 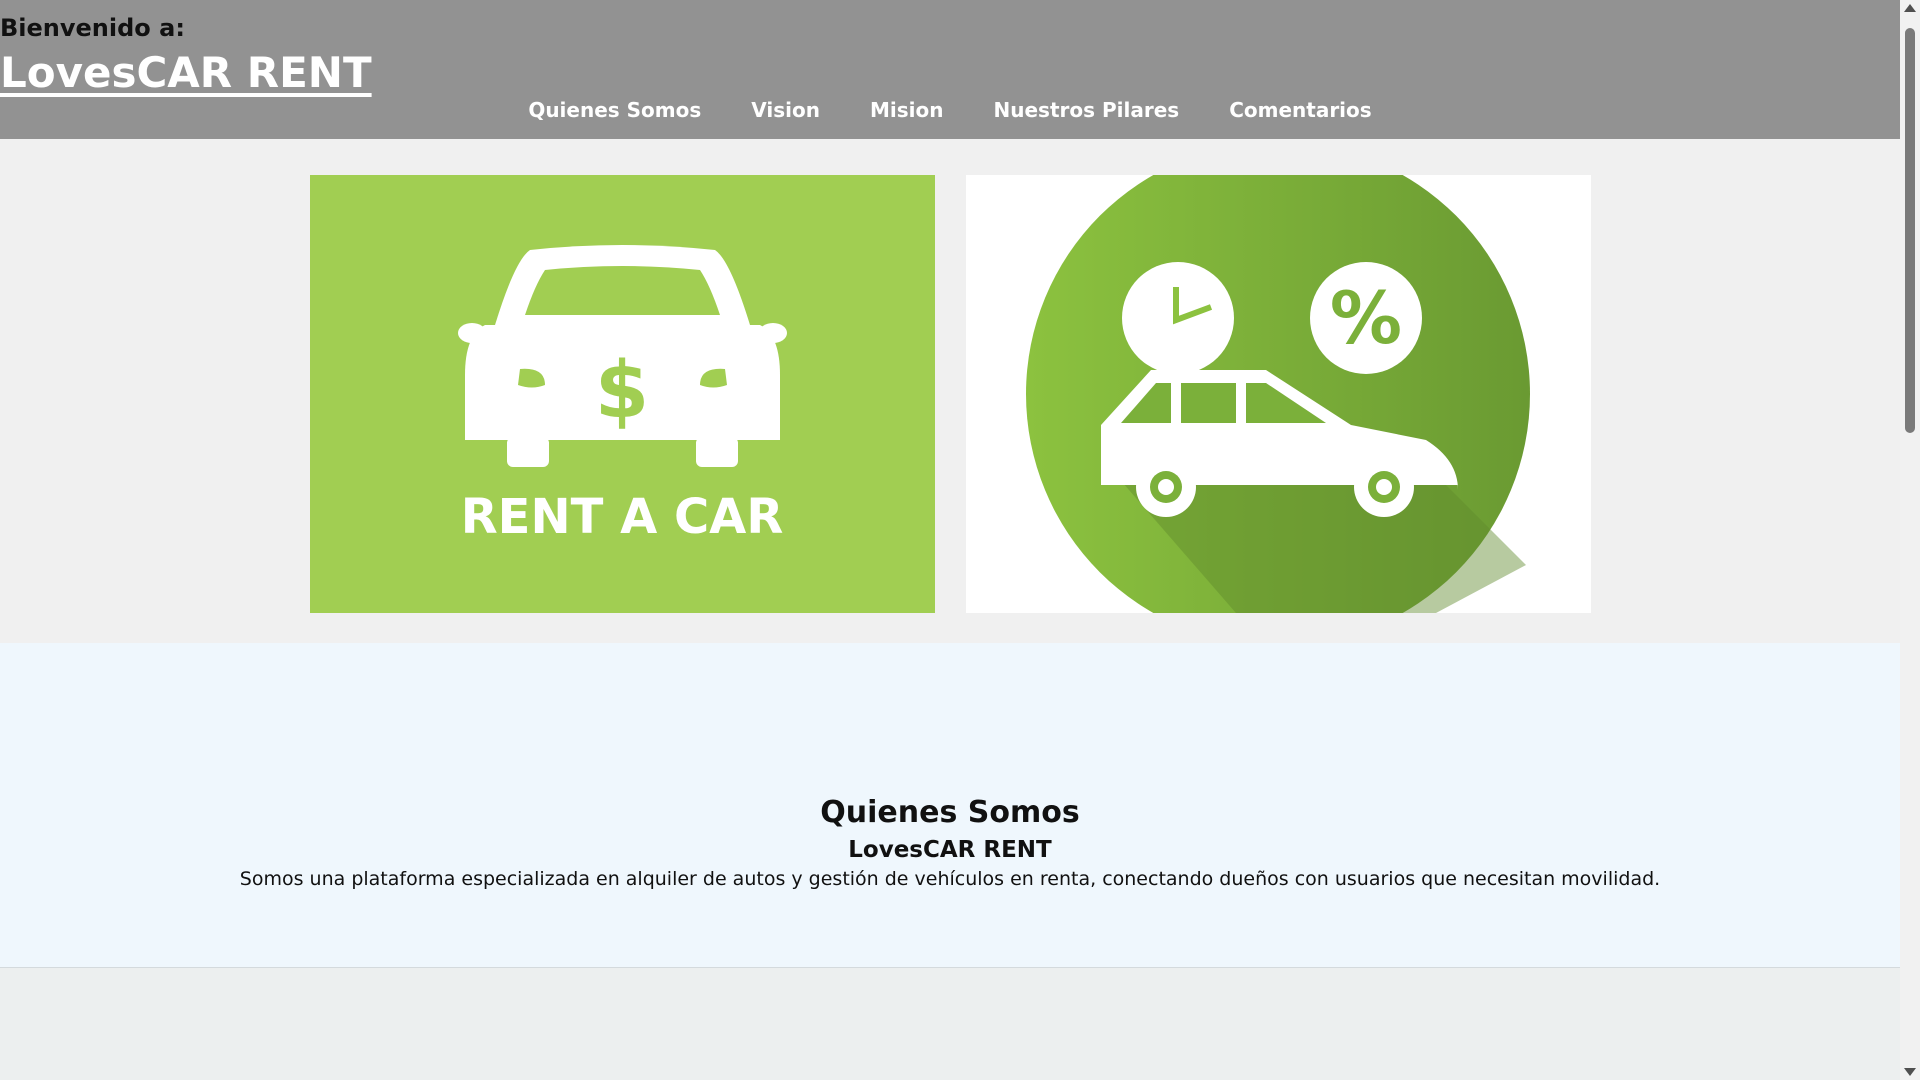 What do you see at coordinates (950, 812) in the screenshot?
I see `about-title: Quienes Somos` at bounding box center [950, 812].